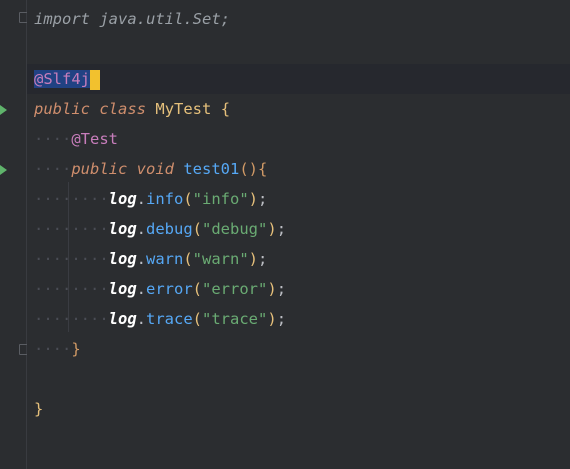 The image size is (570, 469). Describe the element at coordinates (298, 409) in the screenshot. I see `code-line-class-close: }` at that location.